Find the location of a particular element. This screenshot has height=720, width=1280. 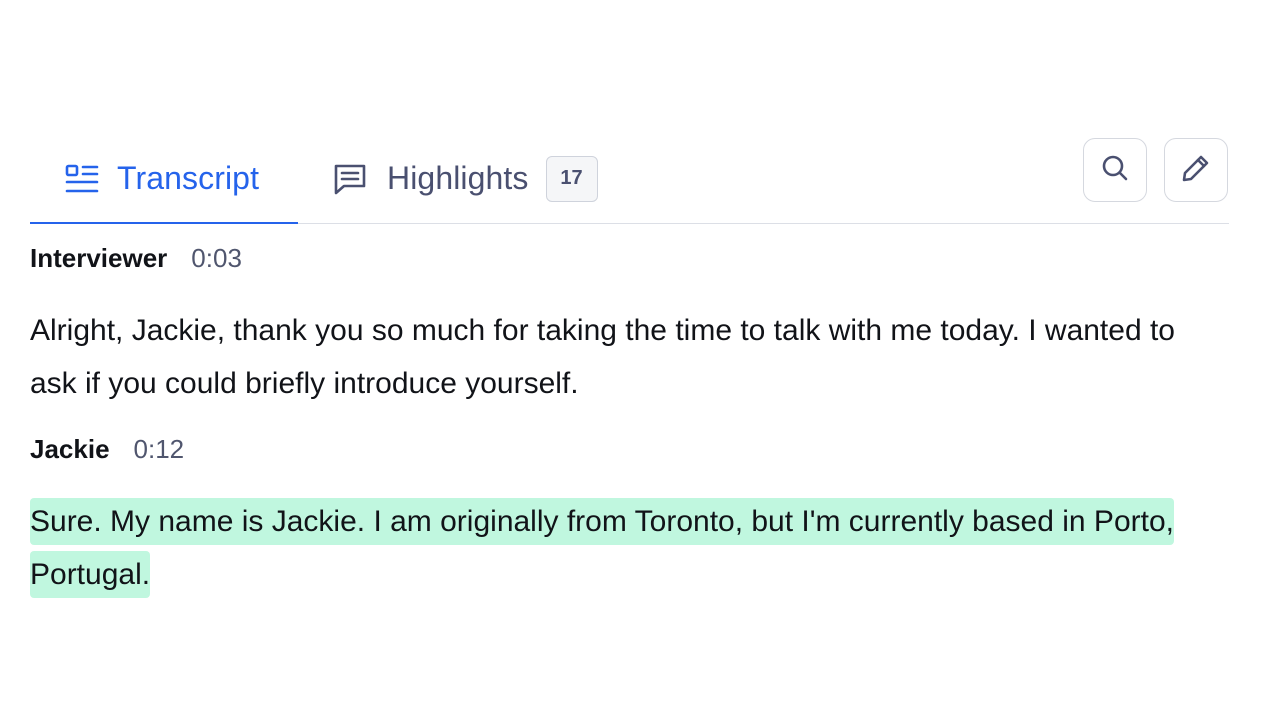

speaker-row: Interviewer 0:03 is located at coordinates (630, 260).